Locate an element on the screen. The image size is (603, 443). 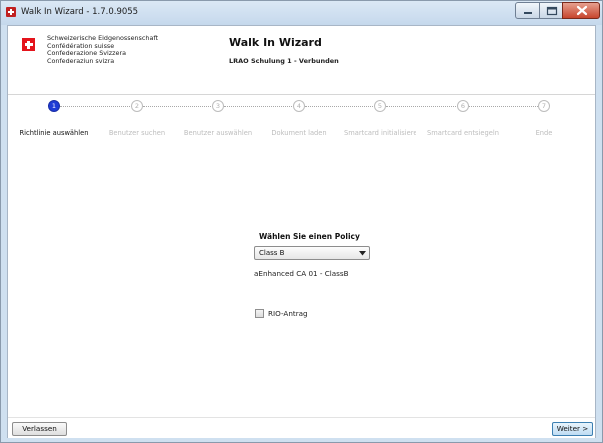
step-2-label: Benutzer suchen is located at coordinates (137, 133).